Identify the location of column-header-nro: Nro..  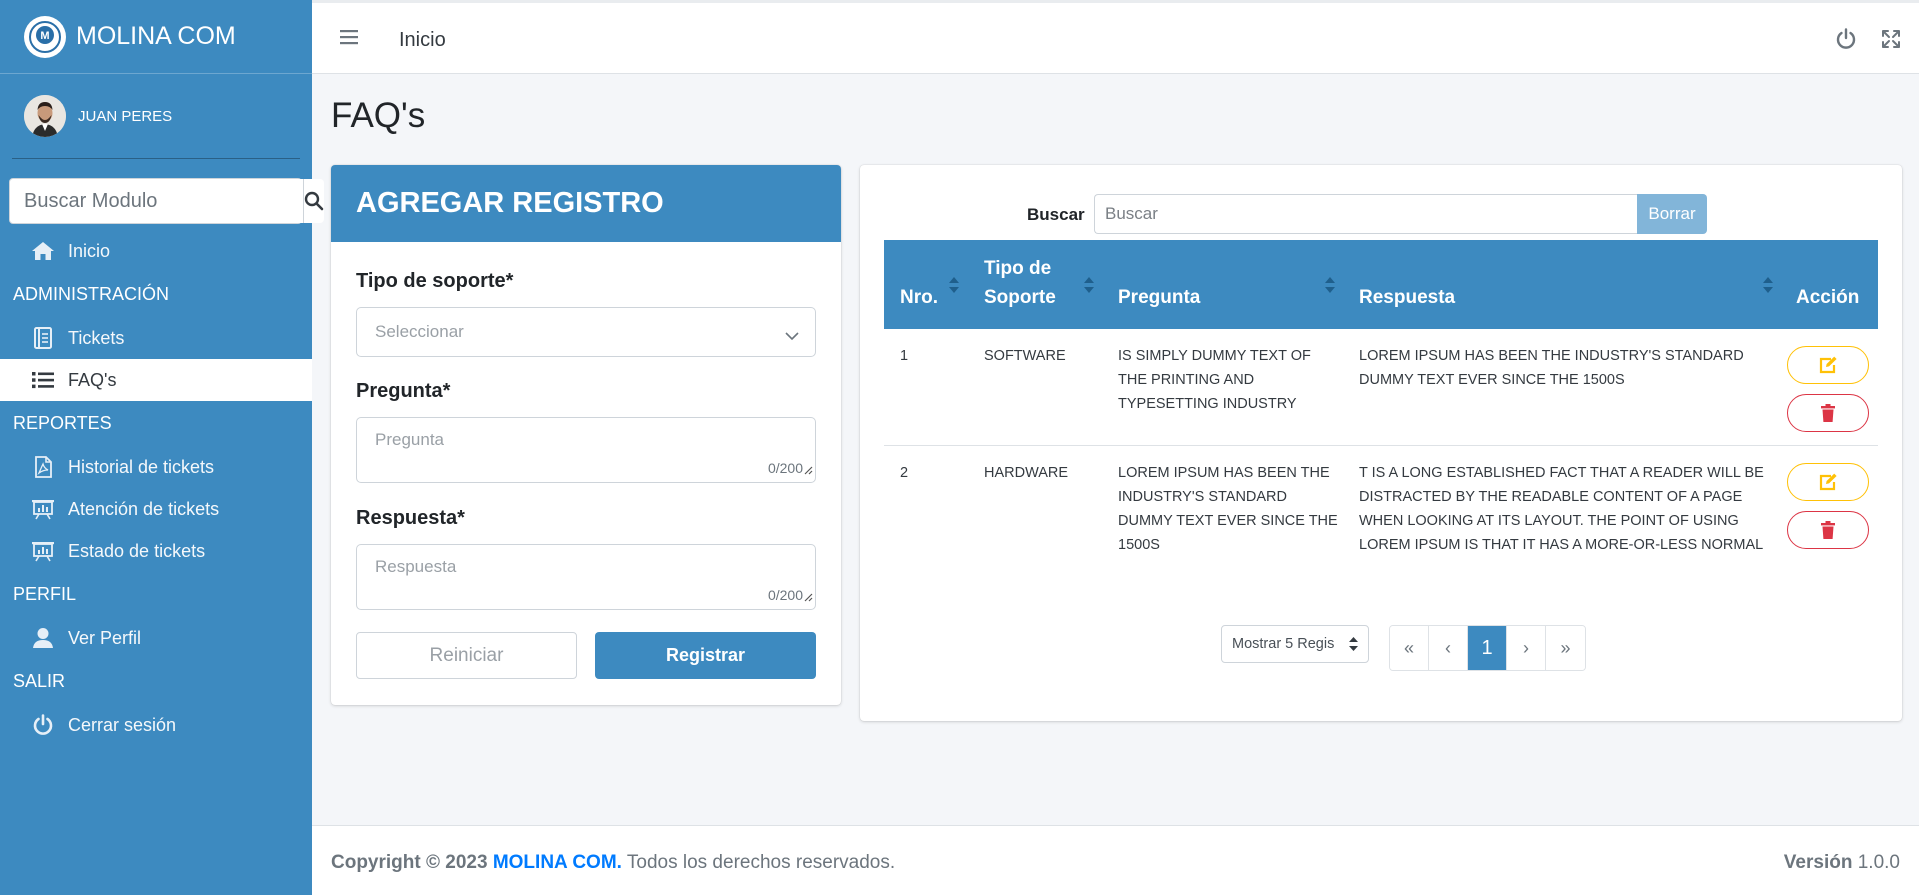
(919, 297).